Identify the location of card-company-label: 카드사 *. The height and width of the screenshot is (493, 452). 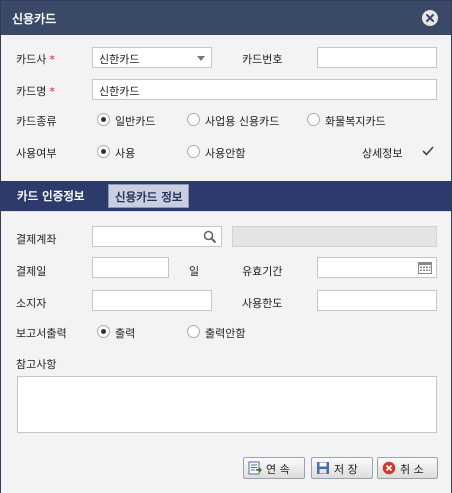
(35, 59).